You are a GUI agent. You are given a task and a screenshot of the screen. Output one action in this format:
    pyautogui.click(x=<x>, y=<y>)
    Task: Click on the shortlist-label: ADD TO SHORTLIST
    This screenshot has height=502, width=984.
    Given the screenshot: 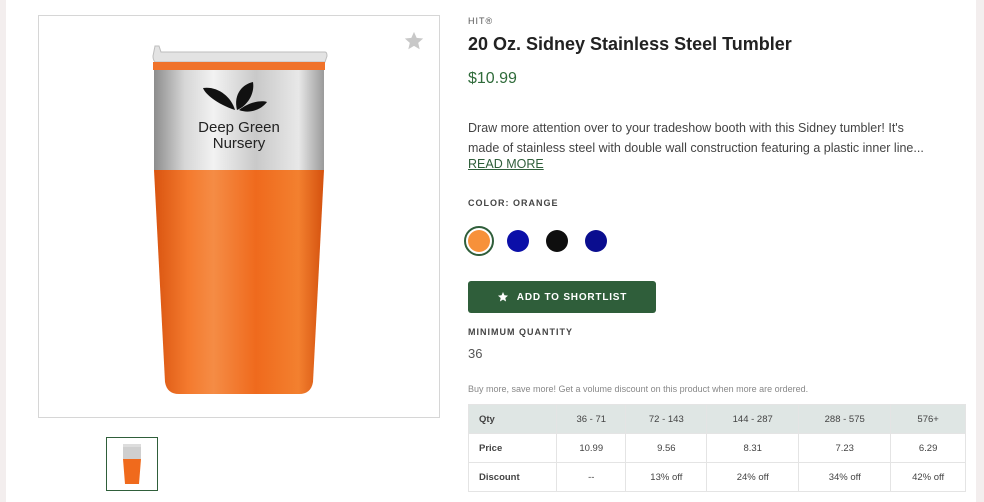 What is the action you would take?
    pyautogui.click(x=572, y=297)
    